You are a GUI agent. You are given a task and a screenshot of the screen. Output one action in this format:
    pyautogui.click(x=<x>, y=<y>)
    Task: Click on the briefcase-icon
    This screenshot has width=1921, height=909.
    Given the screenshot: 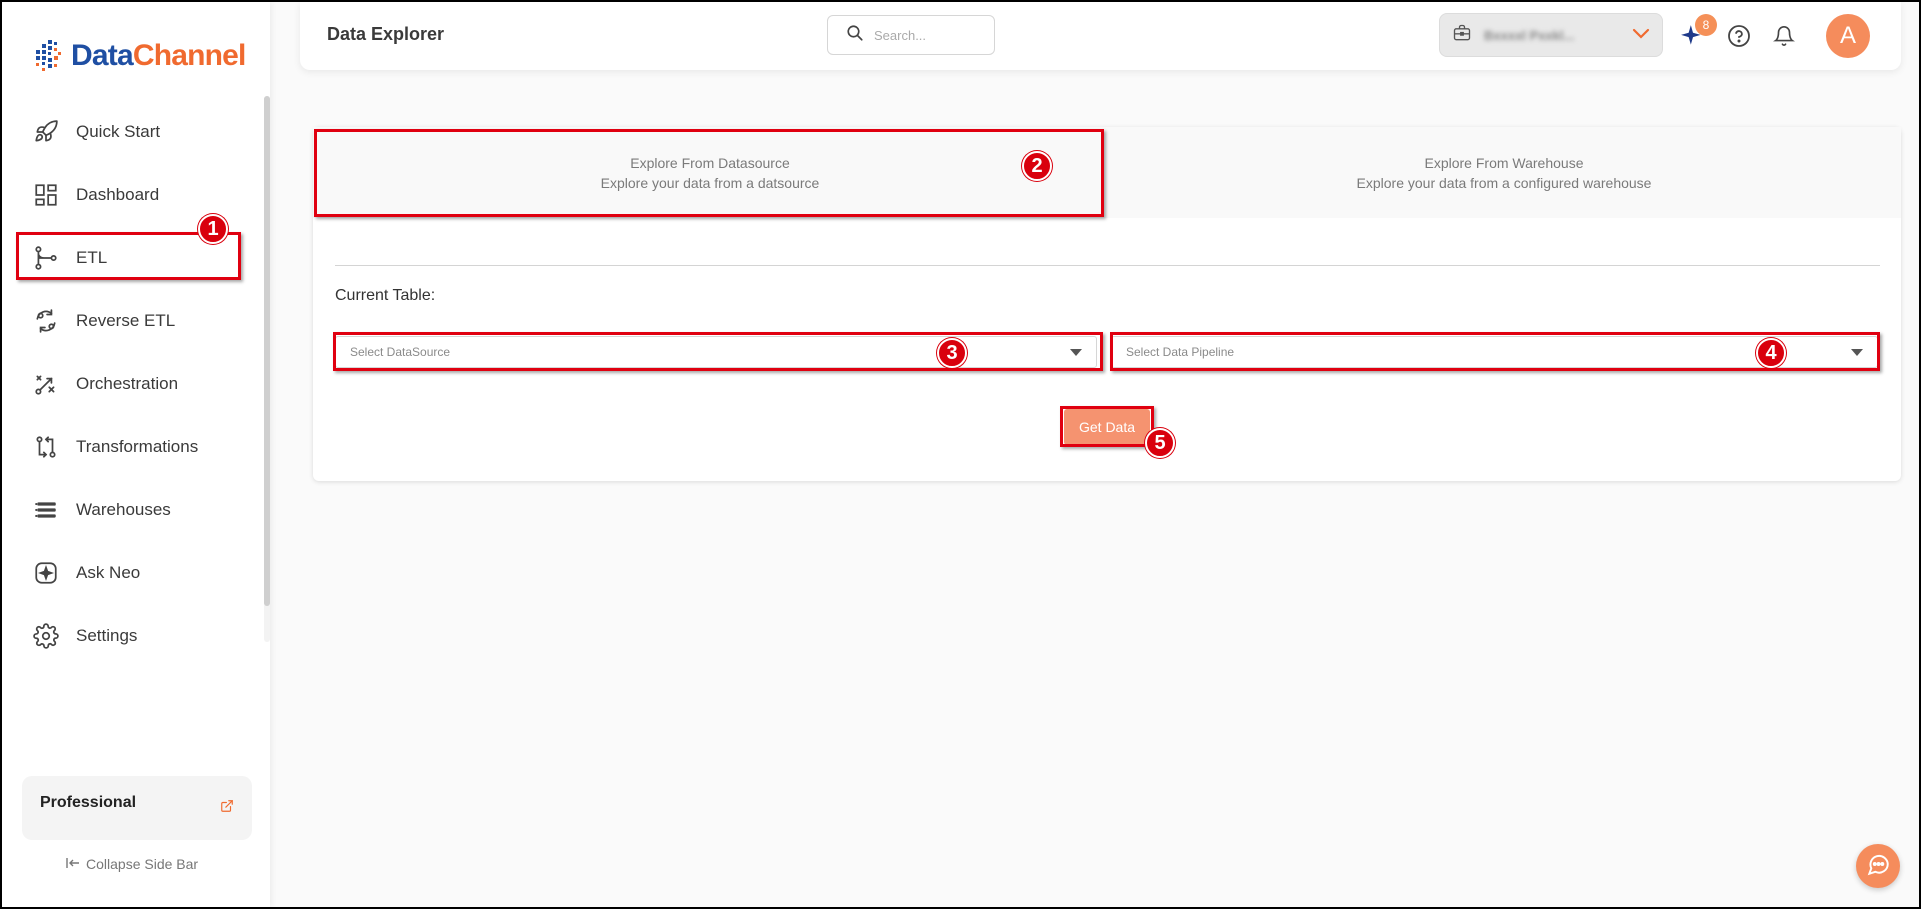 What is the action you would take?
    pyautogui.click(x=1462, y=35)
    